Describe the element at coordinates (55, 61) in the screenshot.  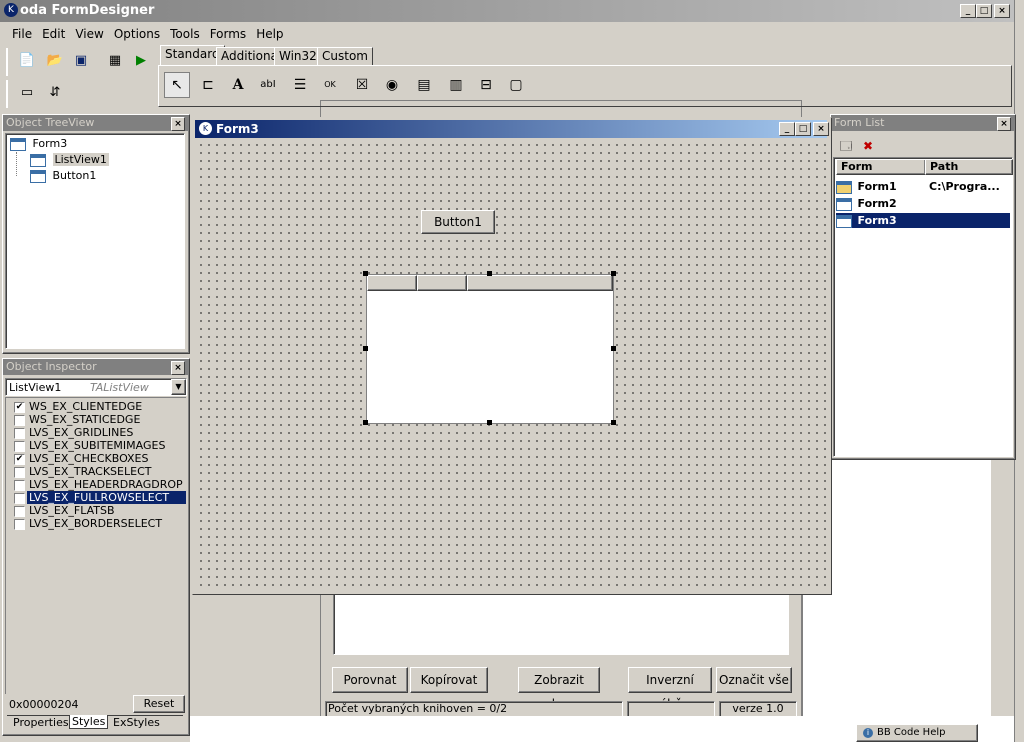
I see `open-icon: 📂` at that location.